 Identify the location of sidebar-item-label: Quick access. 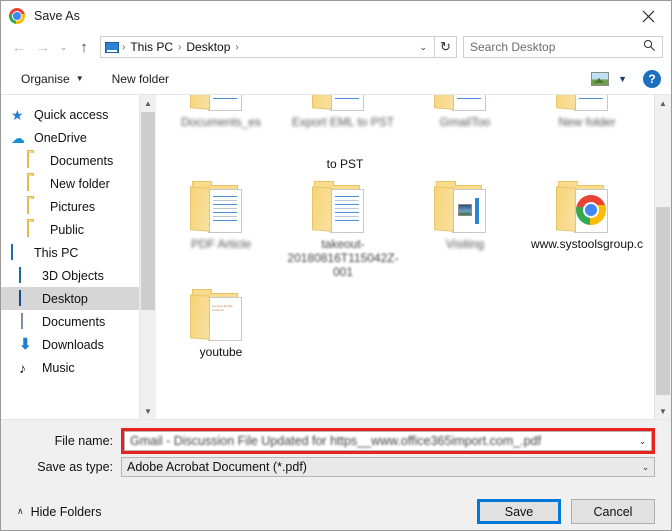
(71, 114).